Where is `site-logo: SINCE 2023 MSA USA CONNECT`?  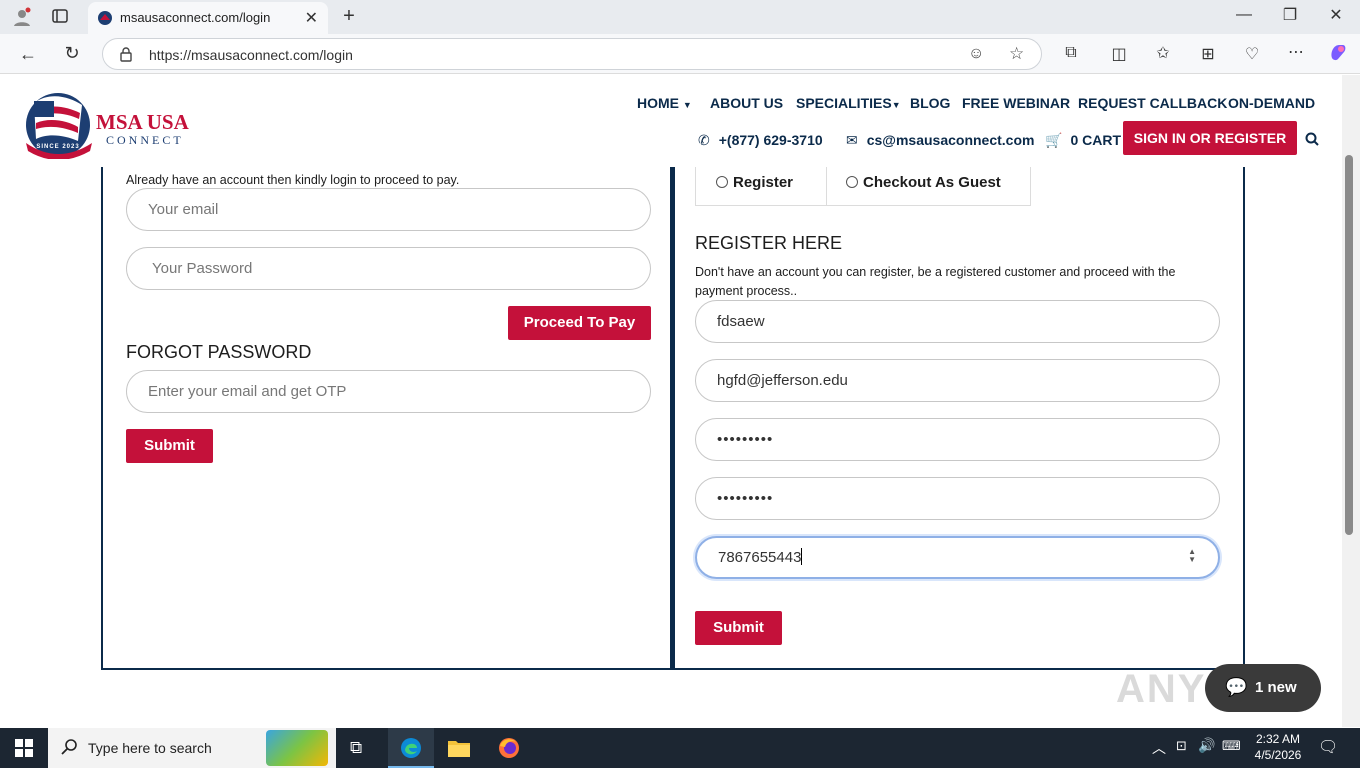
site-logo: SINCE 2023 MSA USA CONNECT is located at coordinates (110, 121).